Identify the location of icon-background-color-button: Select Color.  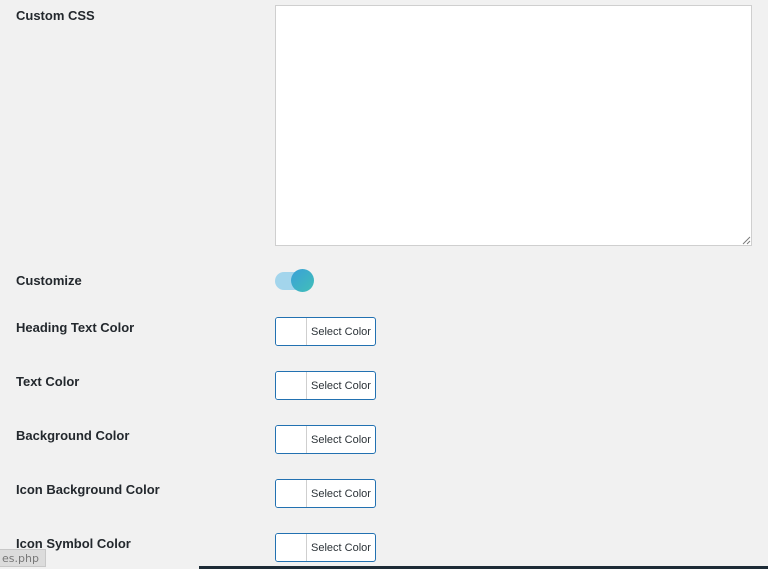
(325, 493).